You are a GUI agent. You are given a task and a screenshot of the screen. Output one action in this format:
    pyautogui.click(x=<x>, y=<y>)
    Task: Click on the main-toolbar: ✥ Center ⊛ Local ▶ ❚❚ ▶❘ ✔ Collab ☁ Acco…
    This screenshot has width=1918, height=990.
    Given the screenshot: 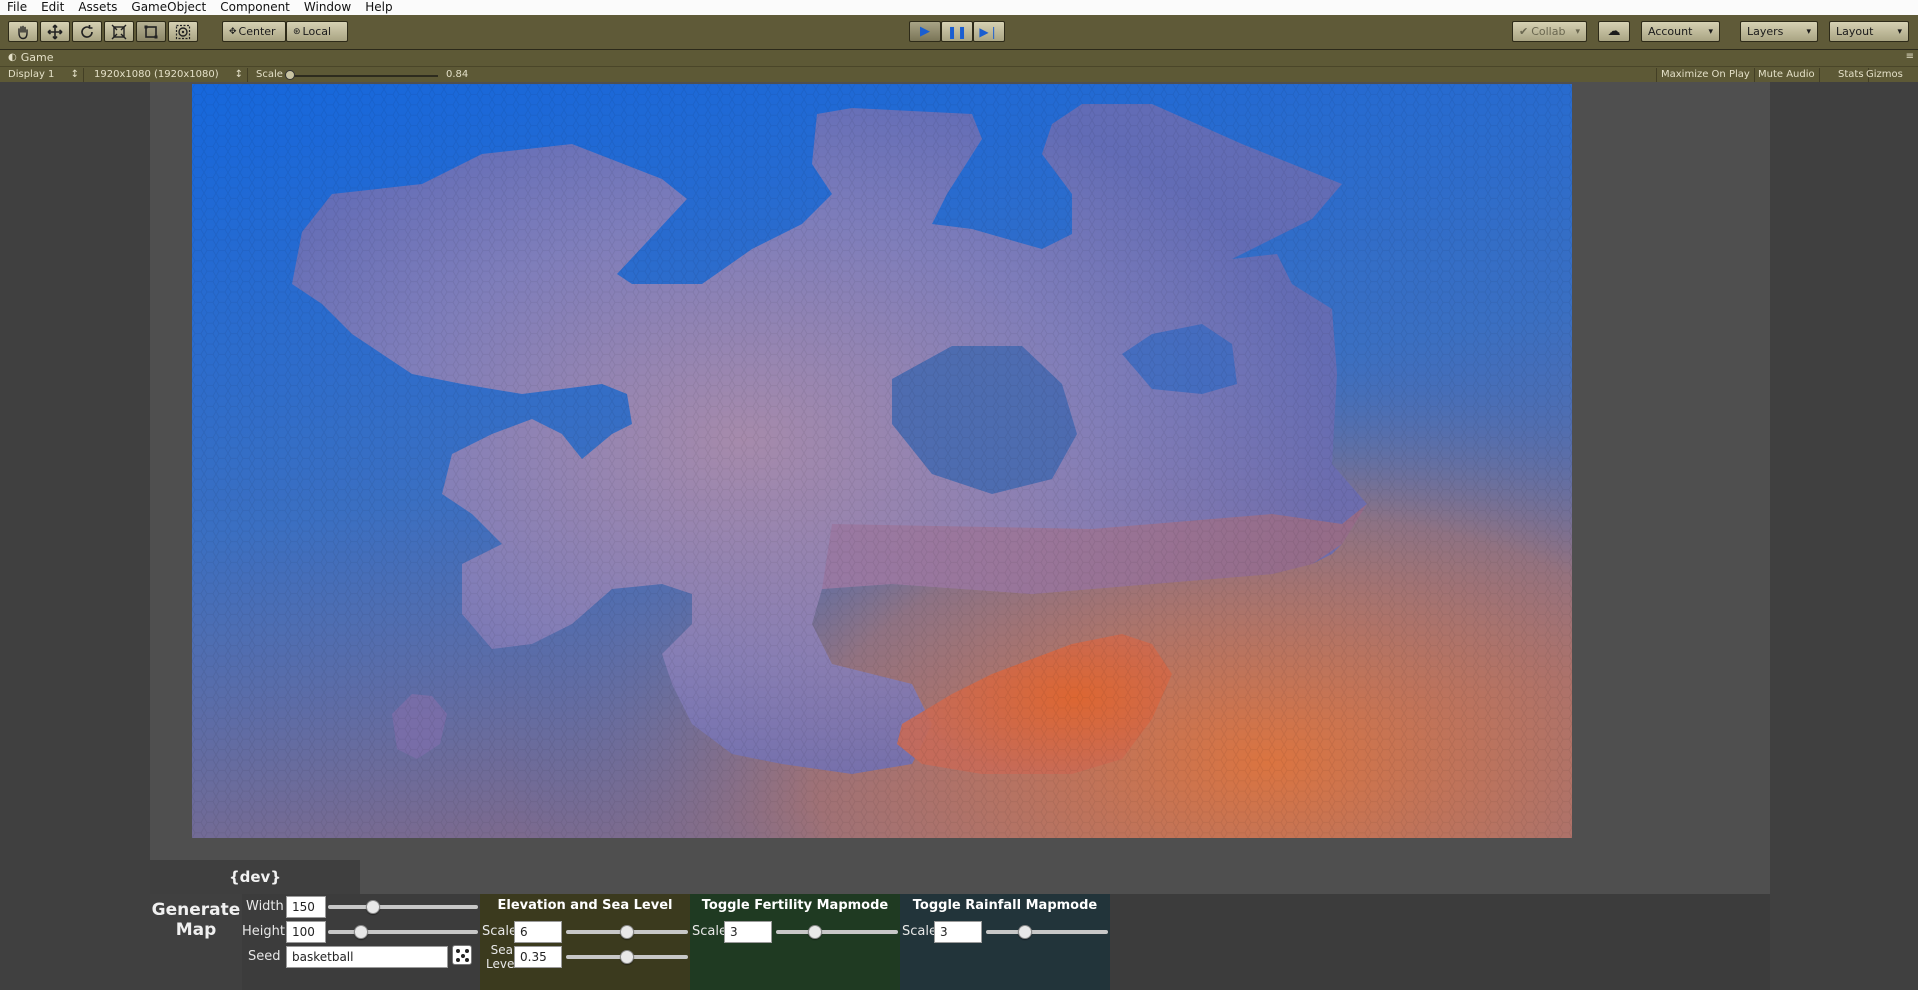 What is the action you would take?
    pyautogui.click(x=959, y=32)
    